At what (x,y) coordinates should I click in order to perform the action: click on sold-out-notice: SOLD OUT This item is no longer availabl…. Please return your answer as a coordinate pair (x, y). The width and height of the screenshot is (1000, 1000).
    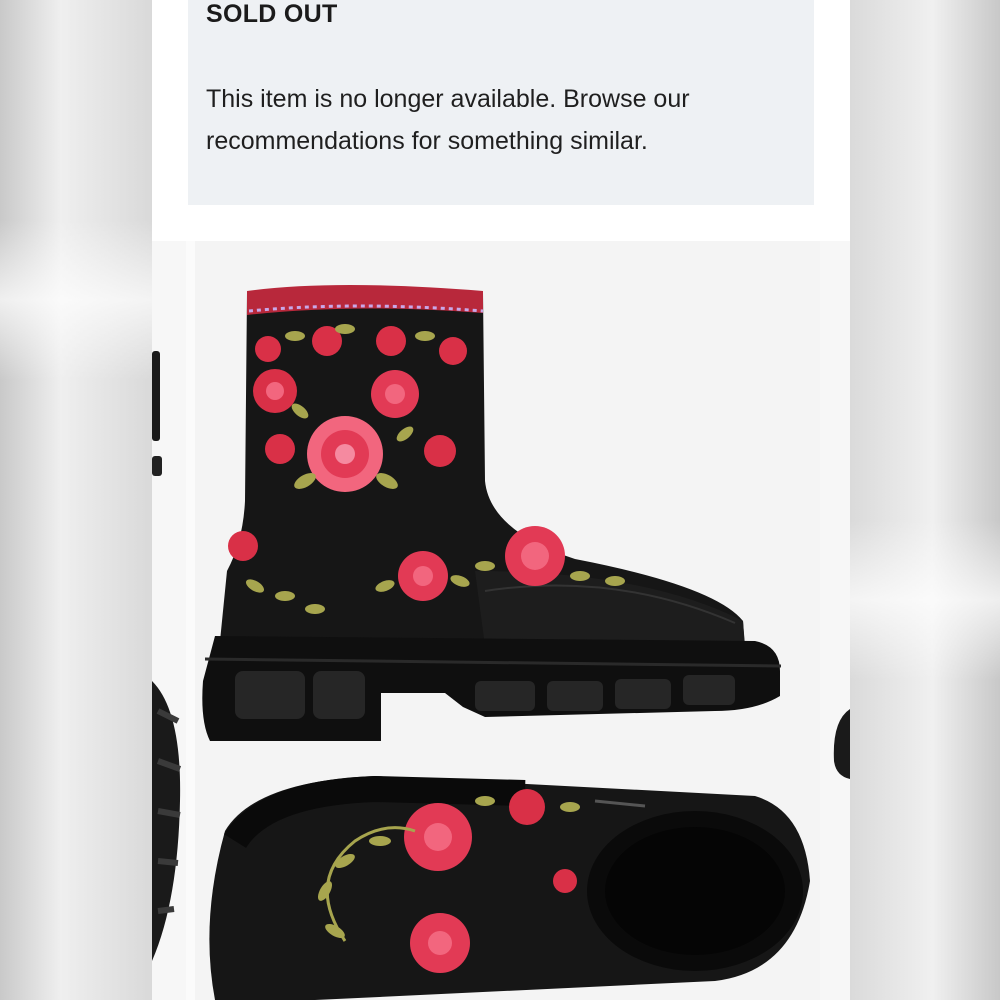
    Looking at the image, I should click on (501, 102).